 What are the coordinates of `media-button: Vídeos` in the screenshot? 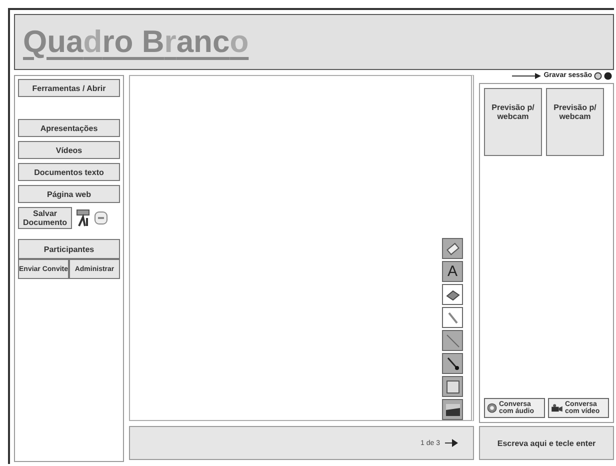 It's located at (69, 150).